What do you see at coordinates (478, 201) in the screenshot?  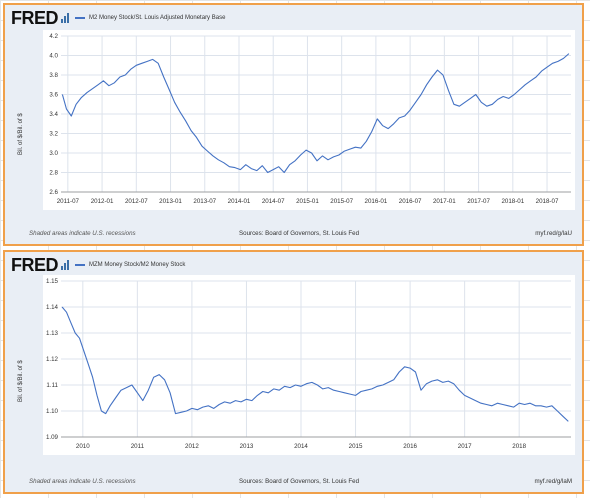 I see `x-tick-label: 2017-07` at bounding box center [478, 201].